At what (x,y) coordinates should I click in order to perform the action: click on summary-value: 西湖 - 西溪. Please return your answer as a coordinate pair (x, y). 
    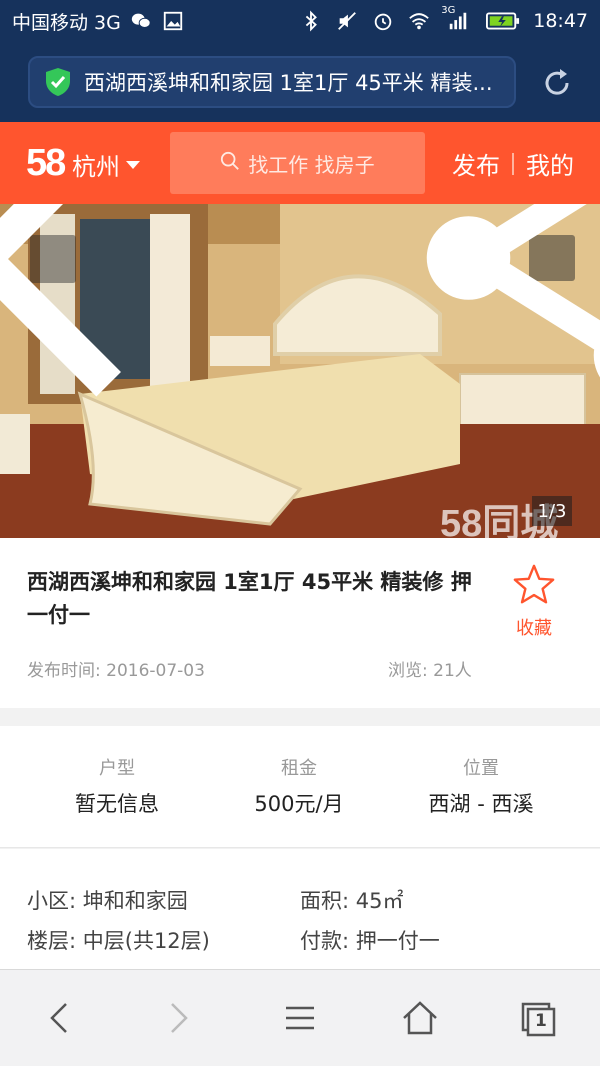
    Looking at the image, I should click on (481, 804).